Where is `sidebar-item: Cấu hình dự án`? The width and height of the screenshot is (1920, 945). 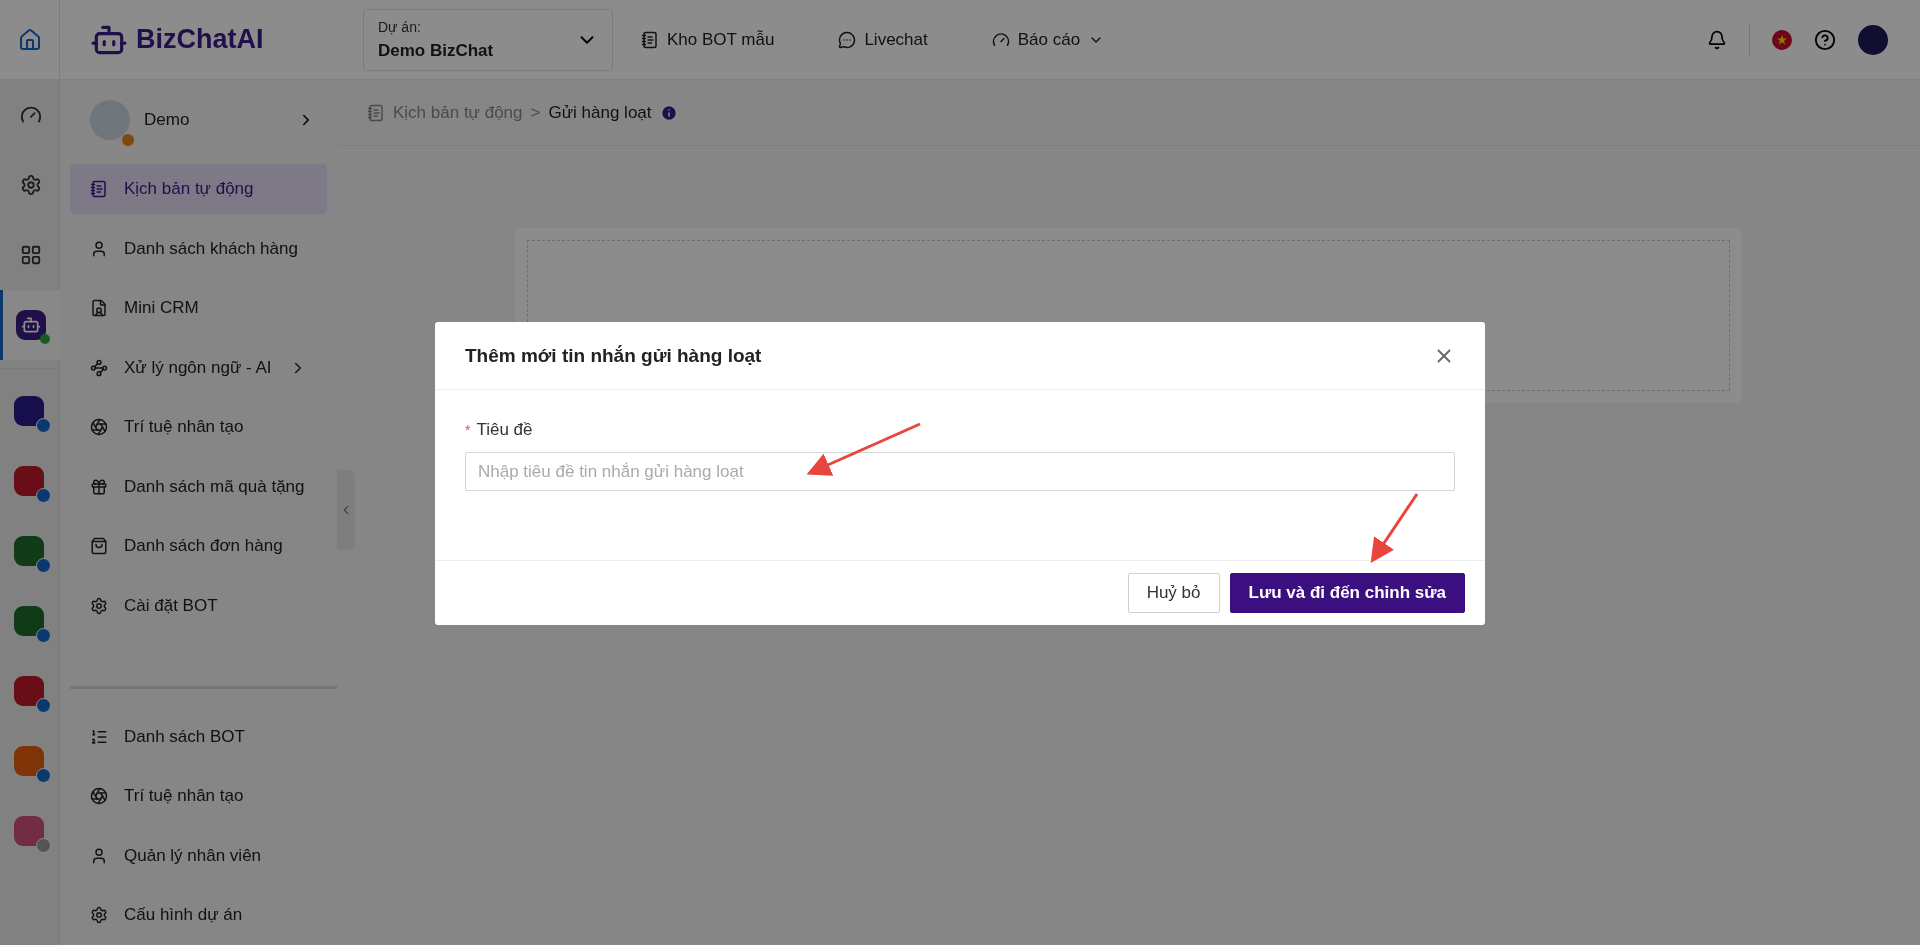 sidebar-item: Cấu hình dự án is located at coordinates (198, 915).